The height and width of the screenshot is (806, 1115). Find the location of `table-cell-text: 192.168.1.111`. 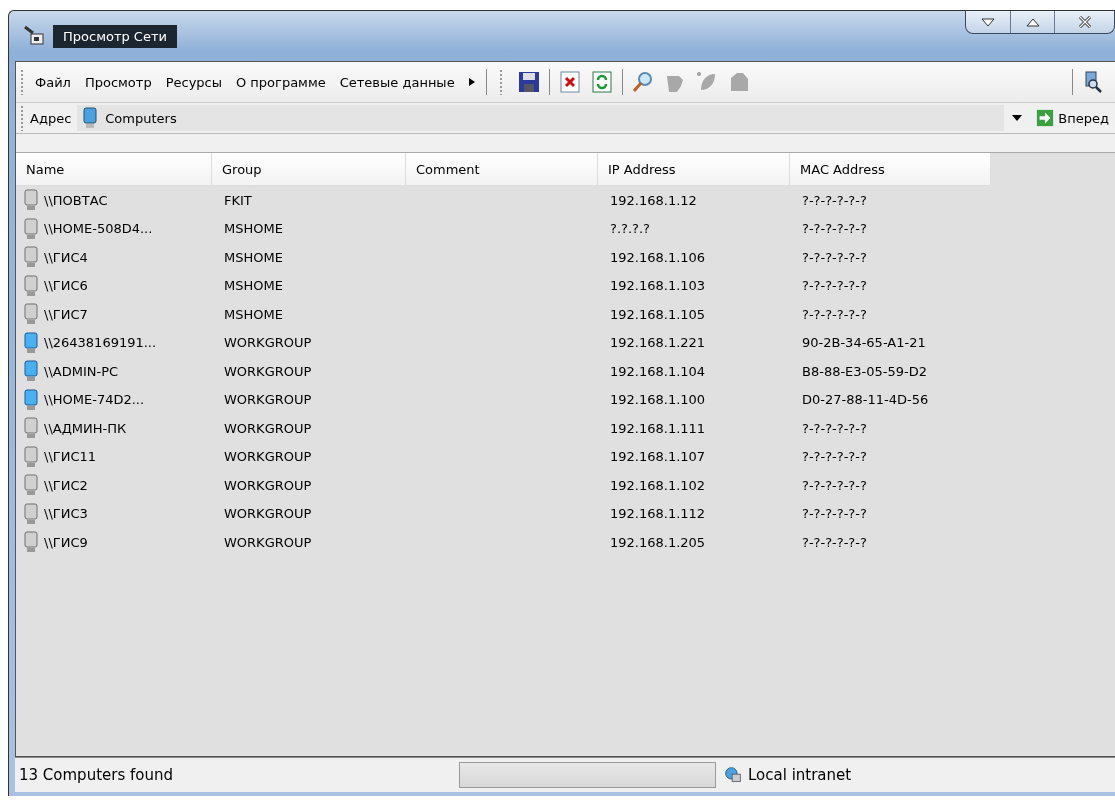

table-cell-text: 192.168.1.111 is located at coordinates (658, 428).